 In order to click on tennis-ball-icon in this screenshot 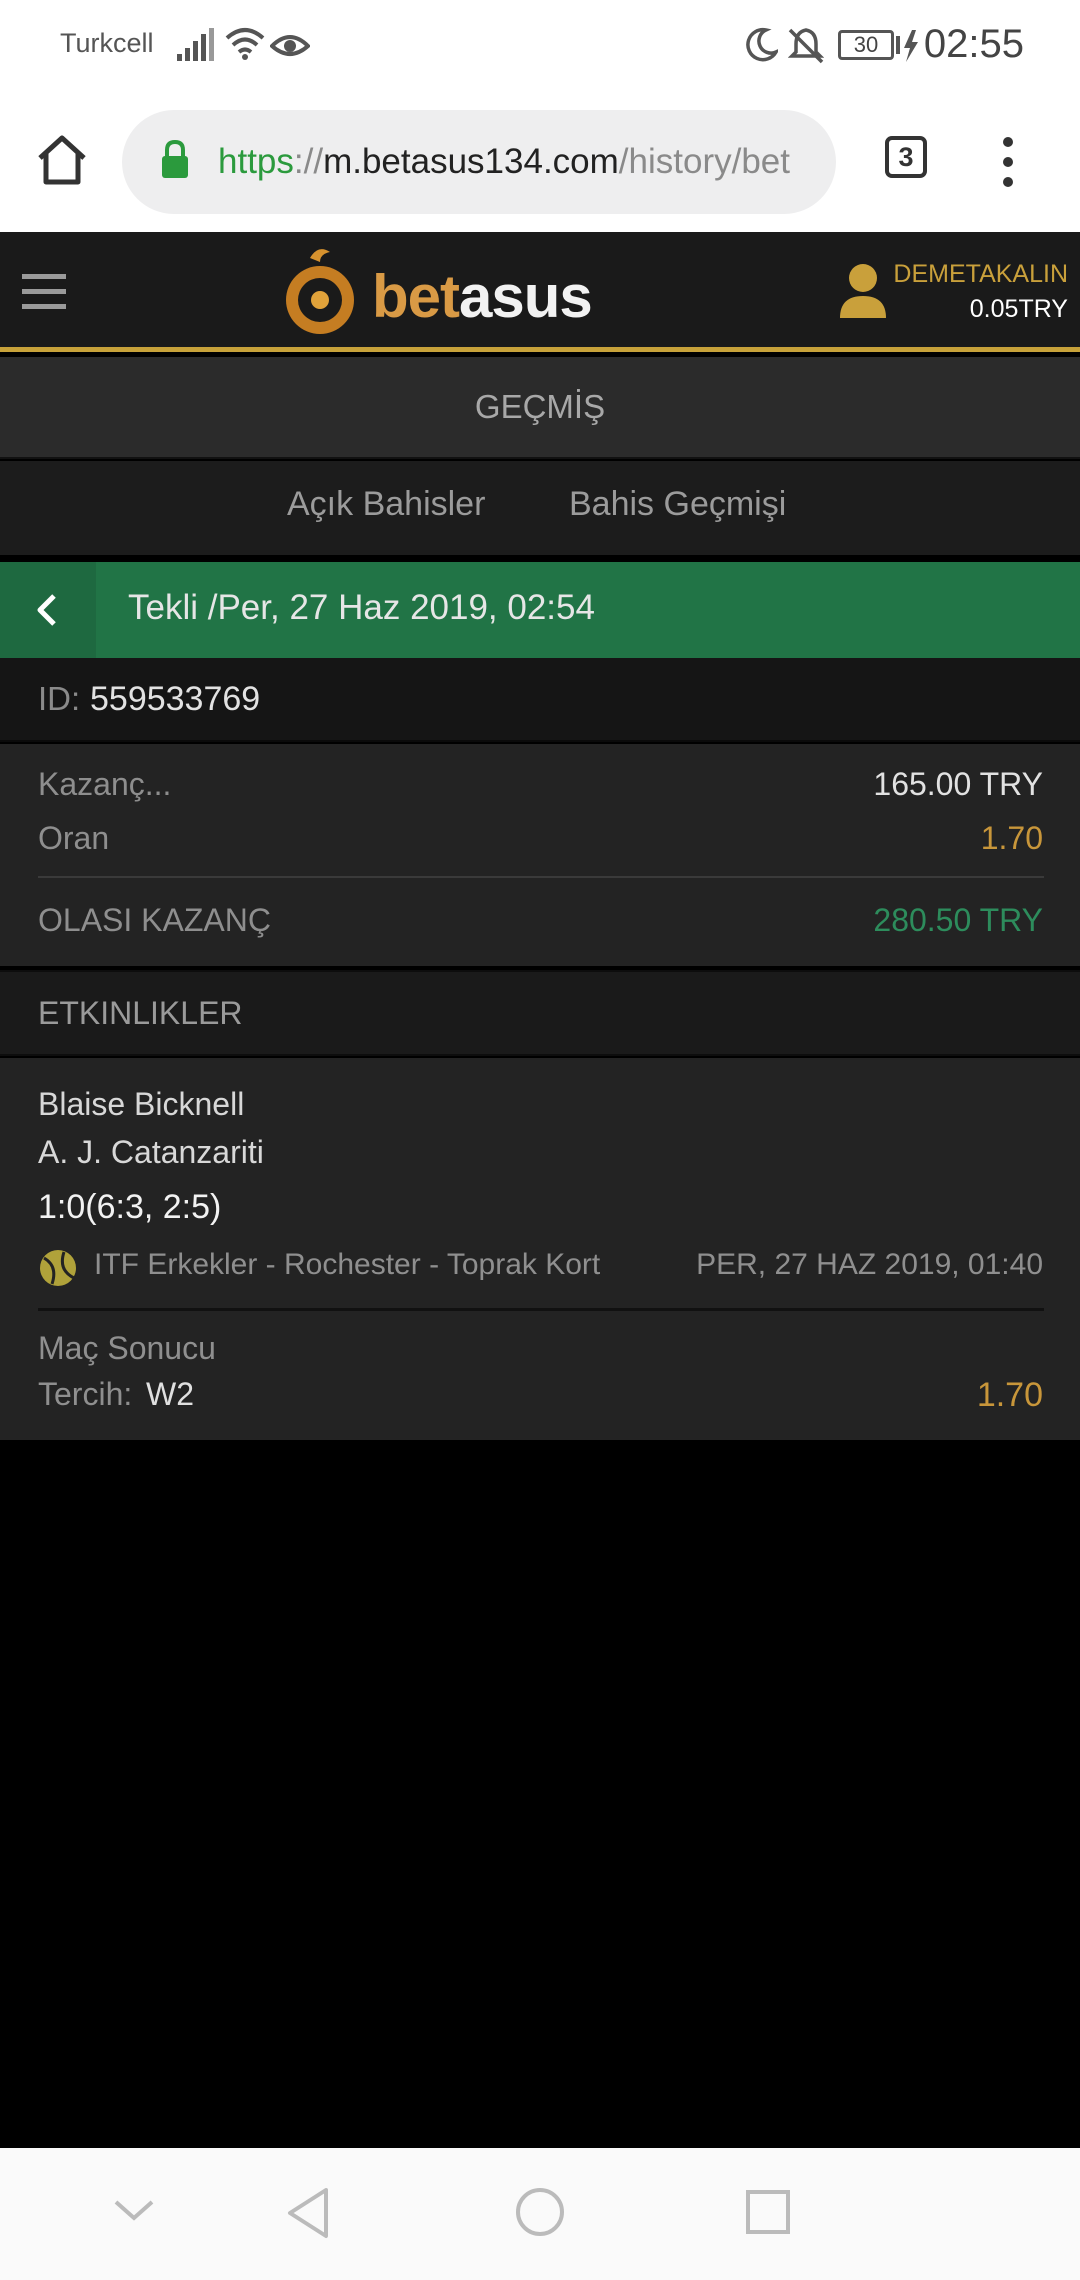, I will do `click(58, 1268)`.